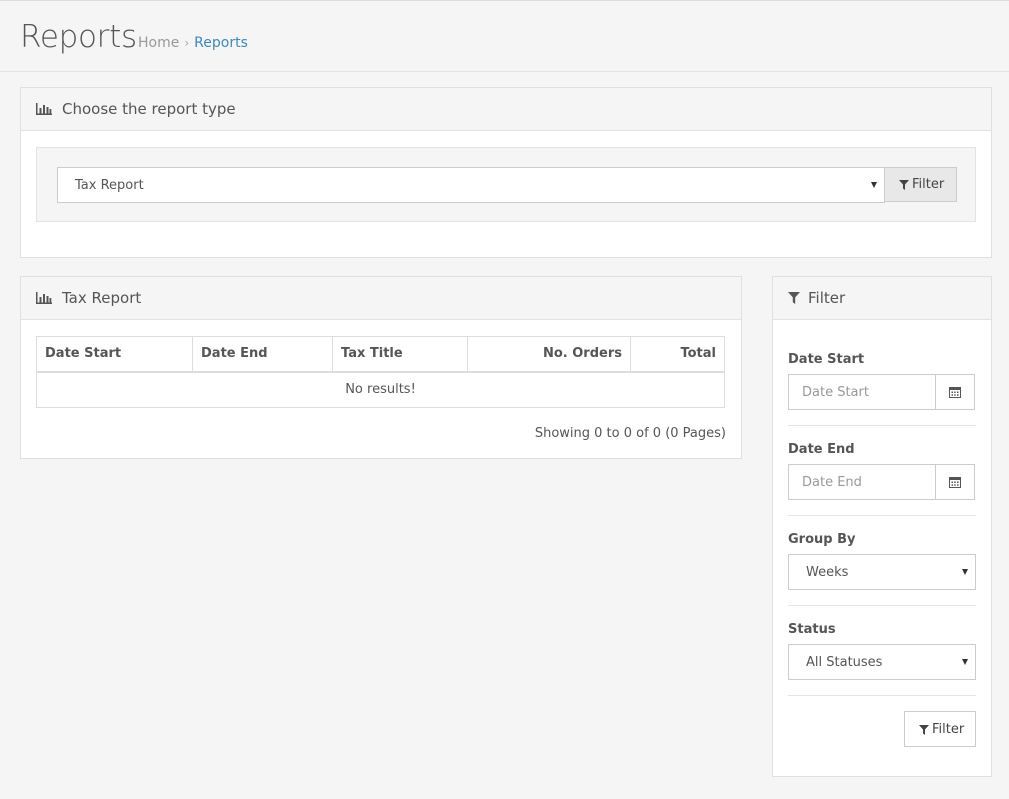 The width and height of the screenshot is (1009, 799). I want to click on date-start-input: Date Start, so click(862, 392).